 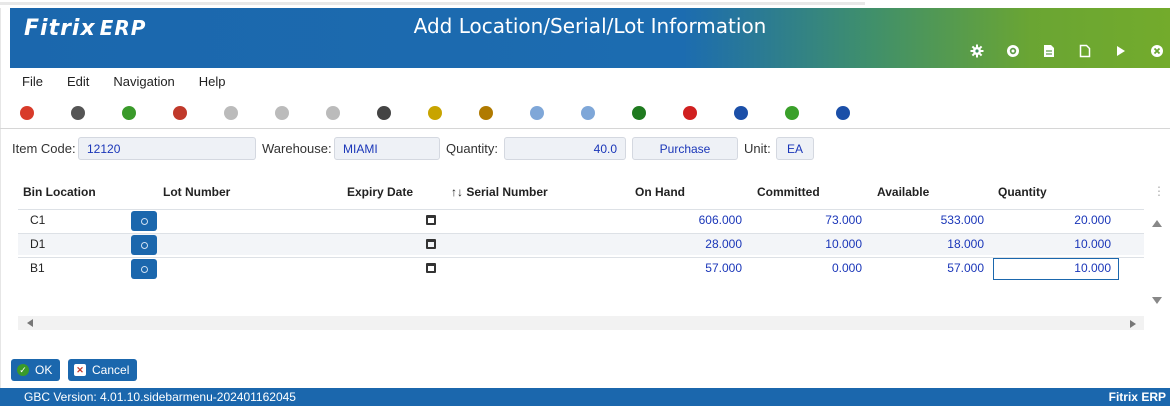 I want to click on document-icon, so click(x=1049, y=51).